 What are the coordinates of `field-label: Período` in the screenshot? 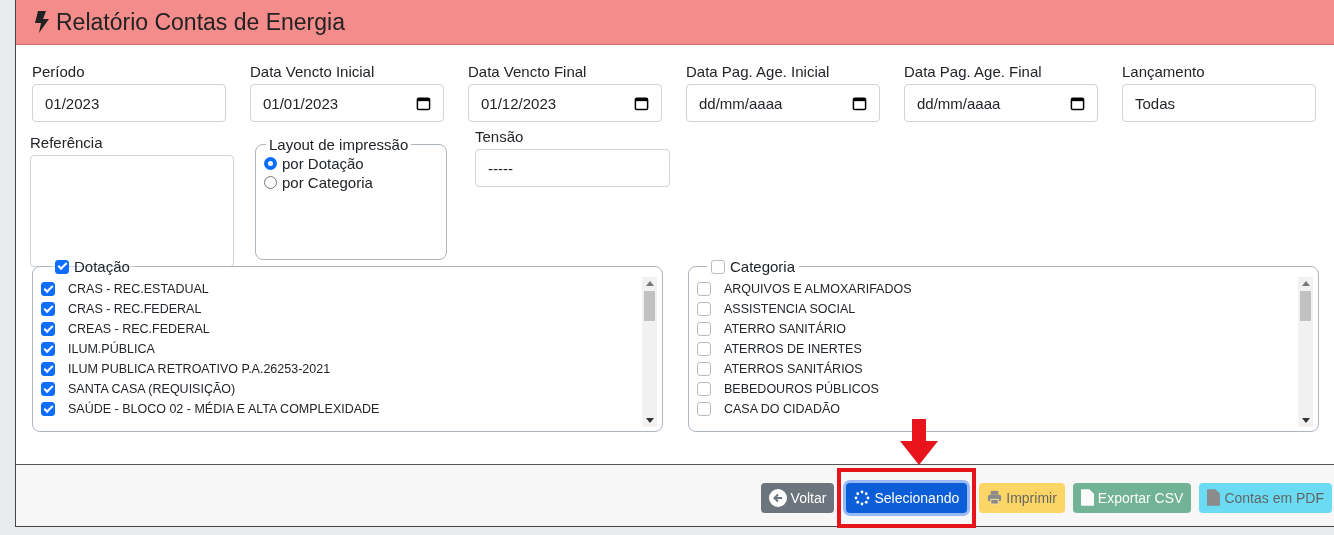 It's located at (59, 71).